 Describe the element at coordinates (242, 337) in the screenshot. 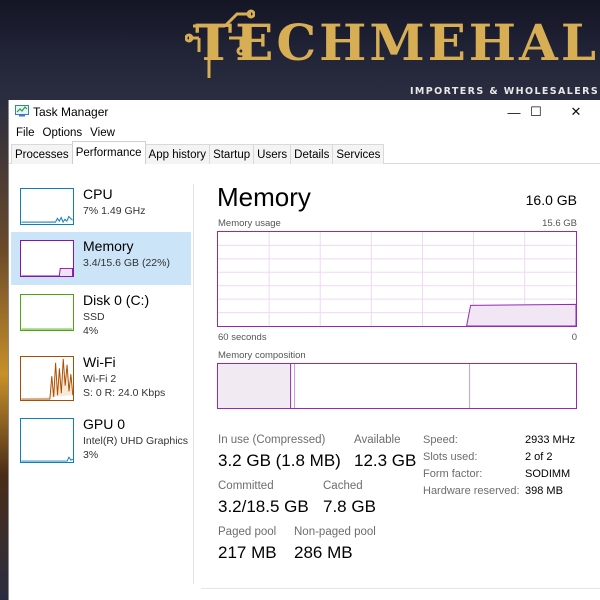

I see `graph-time-left: 60 seconds` at that location.